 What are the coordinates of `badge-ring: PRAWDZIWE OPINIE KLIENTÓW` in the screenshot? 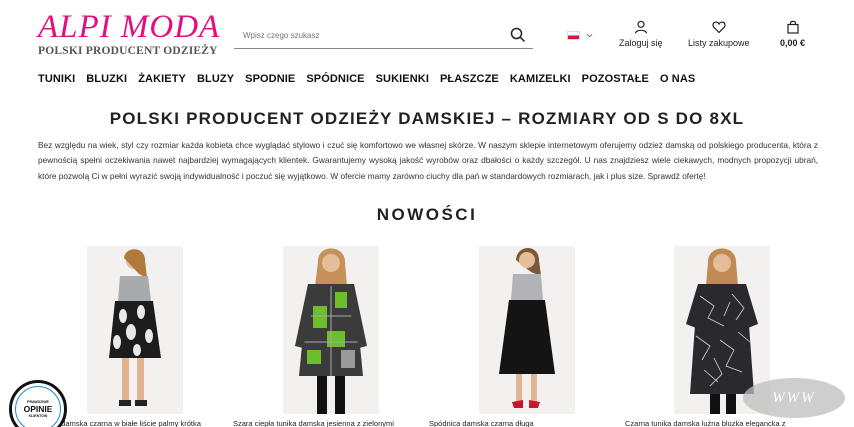 It's located at (38, 406).